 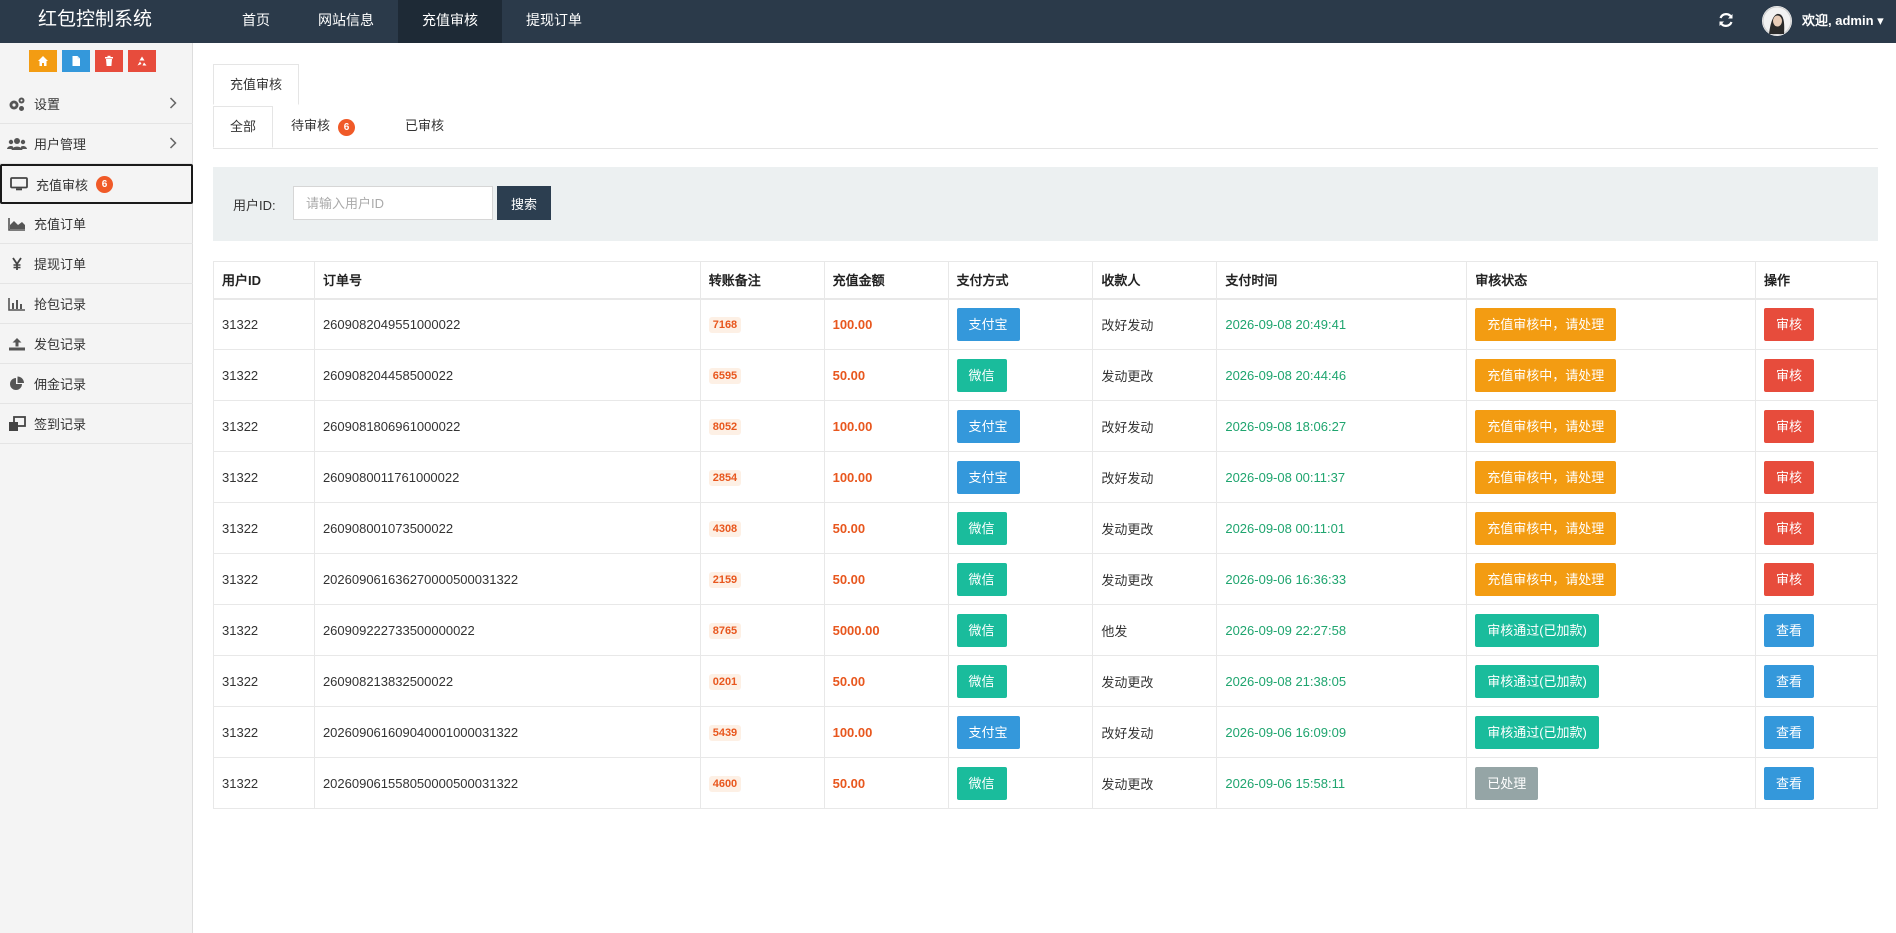 What do you see at coordinates (96, 184) in the screenshot?
I see `sidebar-item-recharge-review: 充值审核 6` at bounding box center [96, 184].